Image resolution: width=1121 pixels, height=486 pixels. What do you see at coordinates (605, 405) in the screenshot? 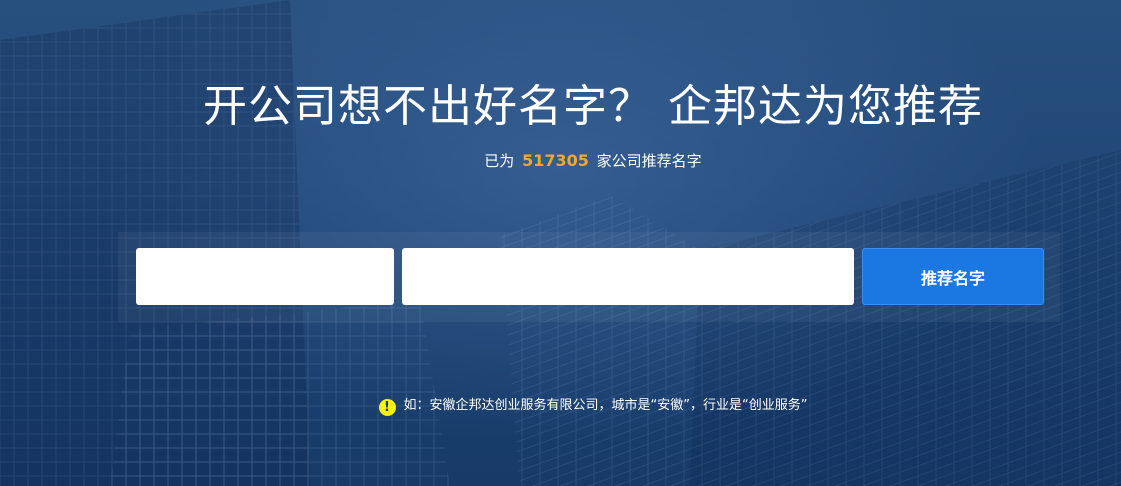
I see `hint-text: 如：安徽企邦达创业服务有限公司，城市是“安徽”，行业是“创业服务”` at bounding box center [605, 405].